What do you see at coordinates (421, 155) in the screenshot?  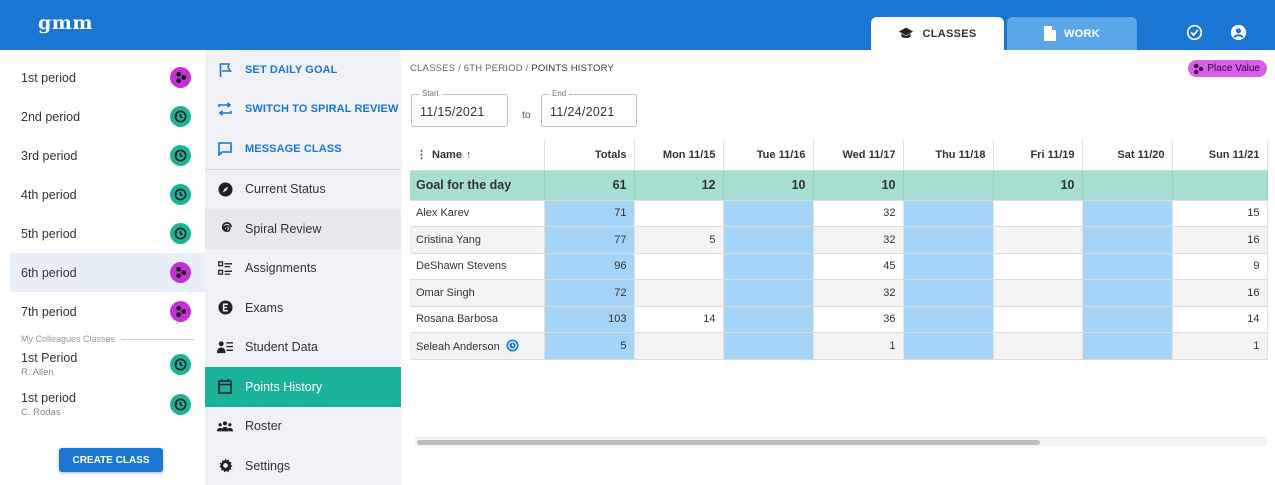 I see `column-menu-icon: ⋮` at bounding box center [421, 155].